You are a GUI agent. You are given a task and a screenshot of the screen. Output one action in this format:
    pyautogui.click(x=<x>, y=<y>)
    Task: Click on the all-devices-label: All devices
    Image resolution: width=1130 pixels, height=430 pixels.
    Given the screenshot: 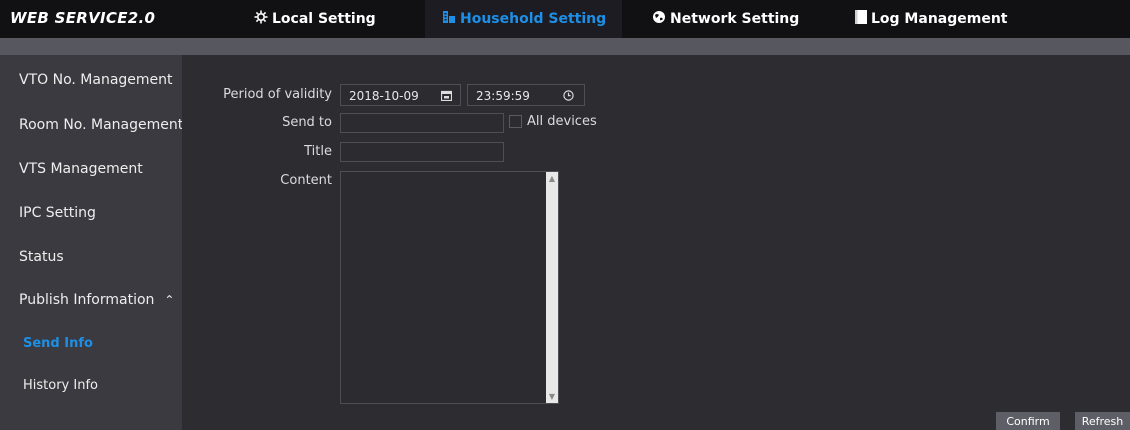 What is the action you would take?
    pyautogui.click(x=562, y=121)
    